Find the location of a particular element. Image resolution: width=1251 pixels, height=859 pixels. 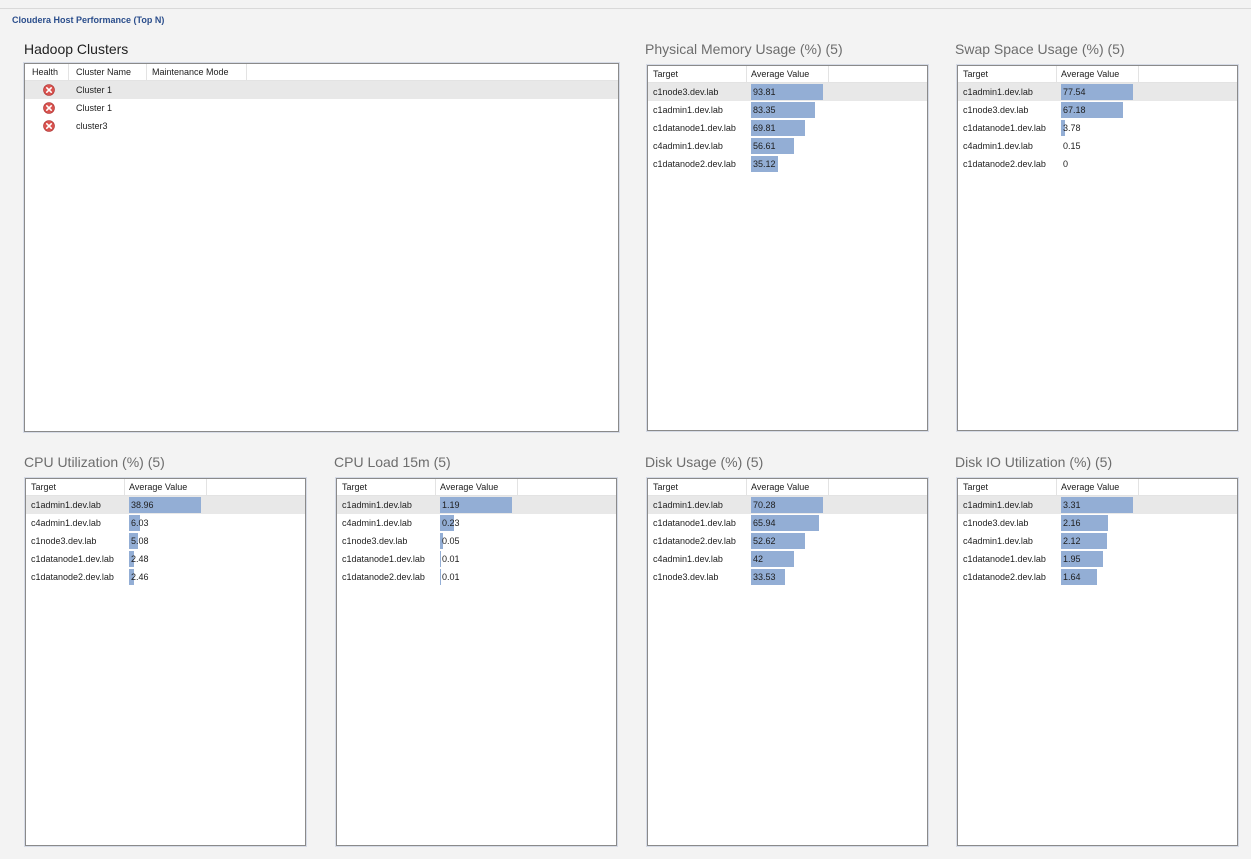

value-cell: 65.94 is located at coordinates (764, 523).